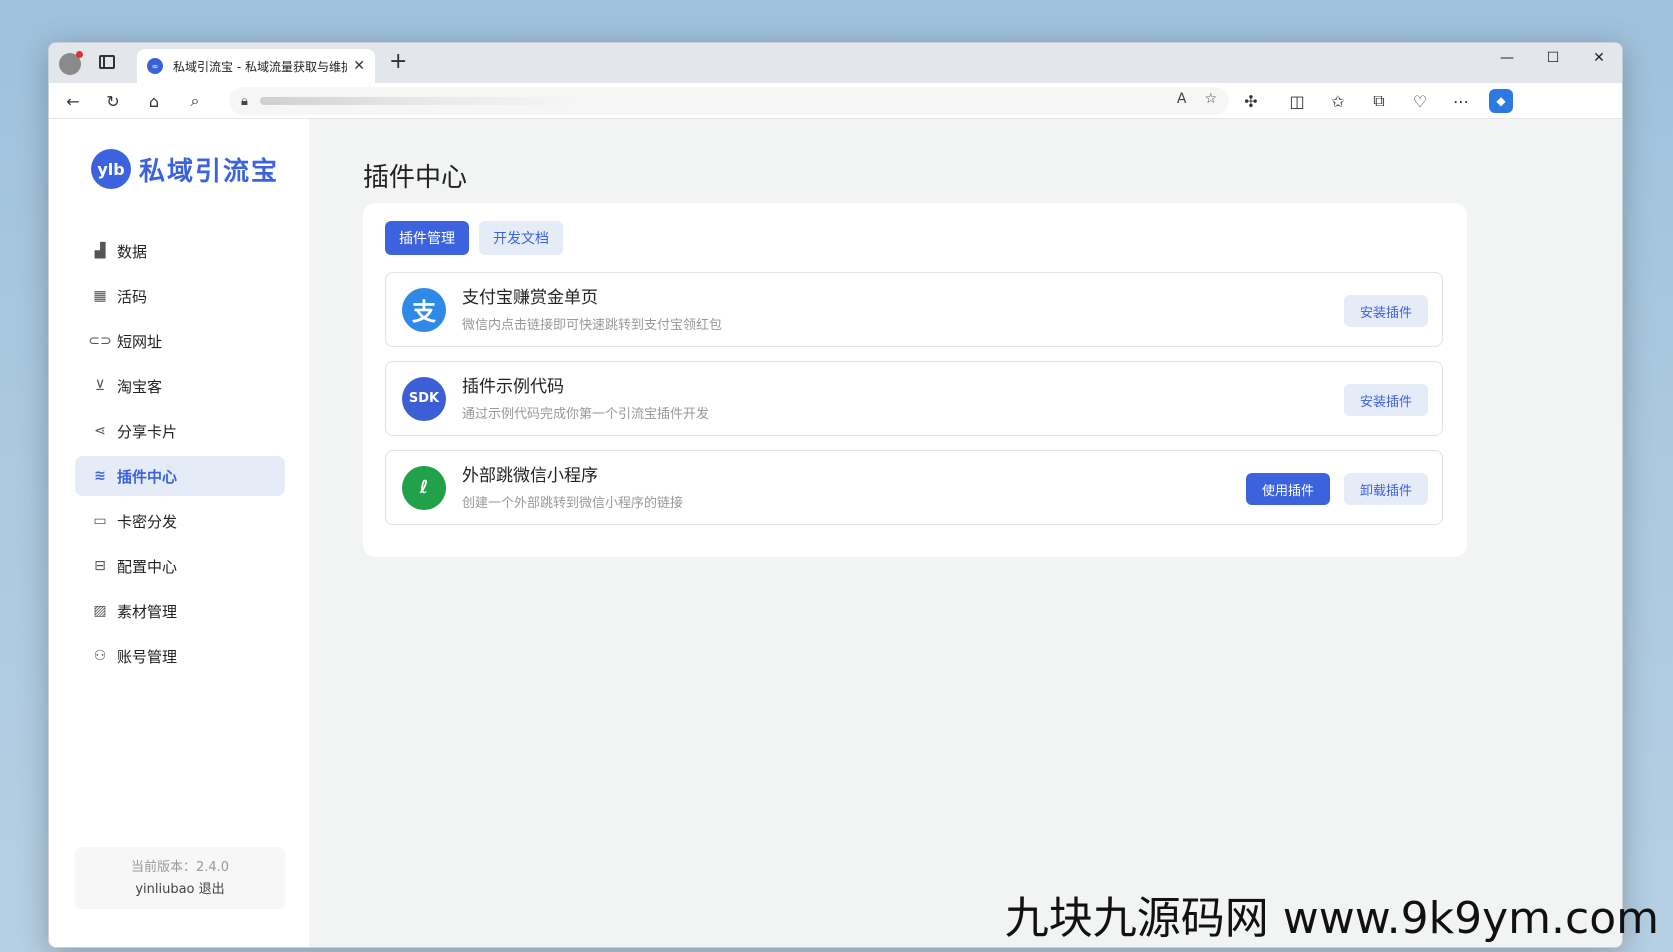 This screenshot has width=1673, height=952. I want to click on username: yinliubao, so click(165, 889).